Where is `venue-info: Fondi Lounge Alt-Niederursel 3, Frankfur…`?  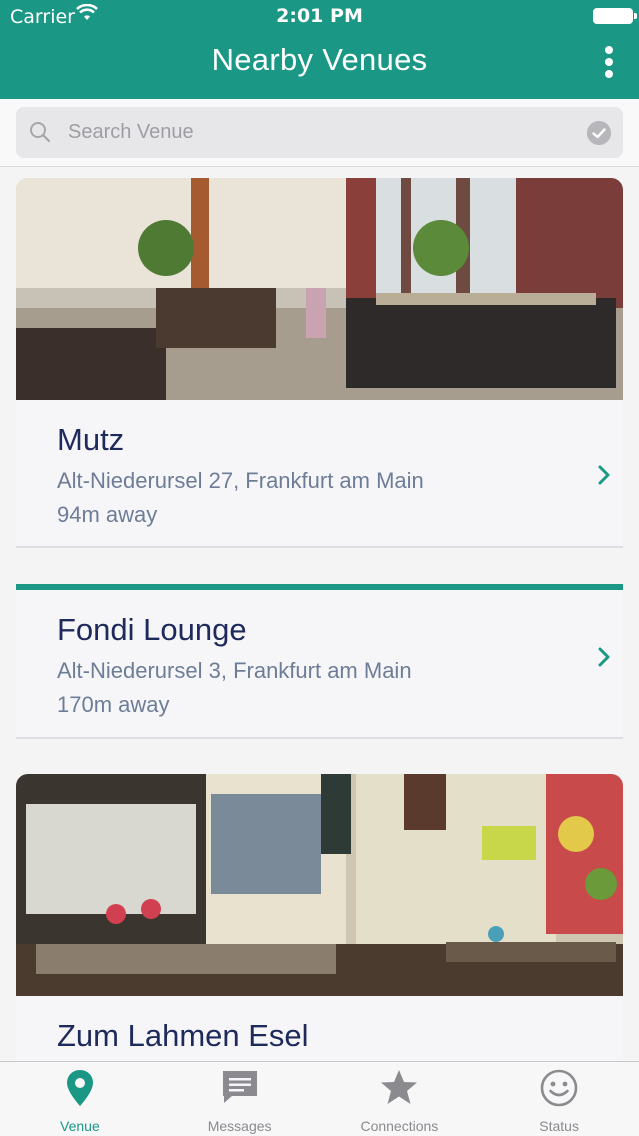 venue-info: Fondi Lounge Alt-Niederursel 3, Frankfur… is located at coordinates (319, 656).